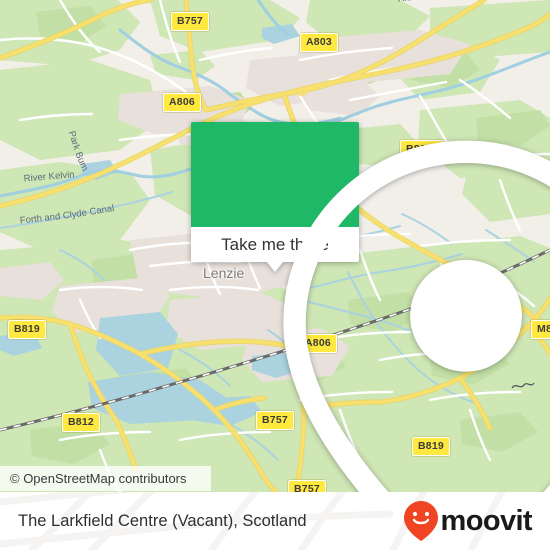 The image size is (550, 550). I want to click on road-shield-a806-north: A806, so click(182, 102).